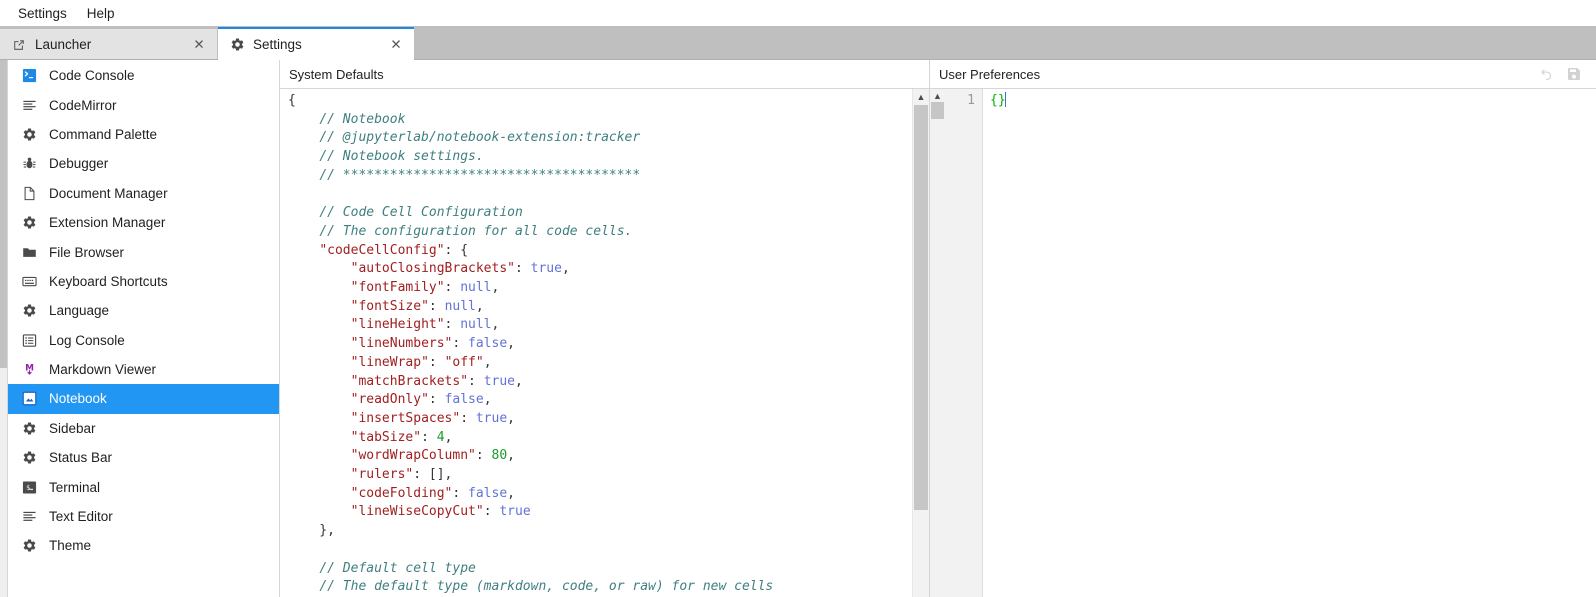  I want to click on sidebar-item-text-editor: Text Editor, so click(143, 516).